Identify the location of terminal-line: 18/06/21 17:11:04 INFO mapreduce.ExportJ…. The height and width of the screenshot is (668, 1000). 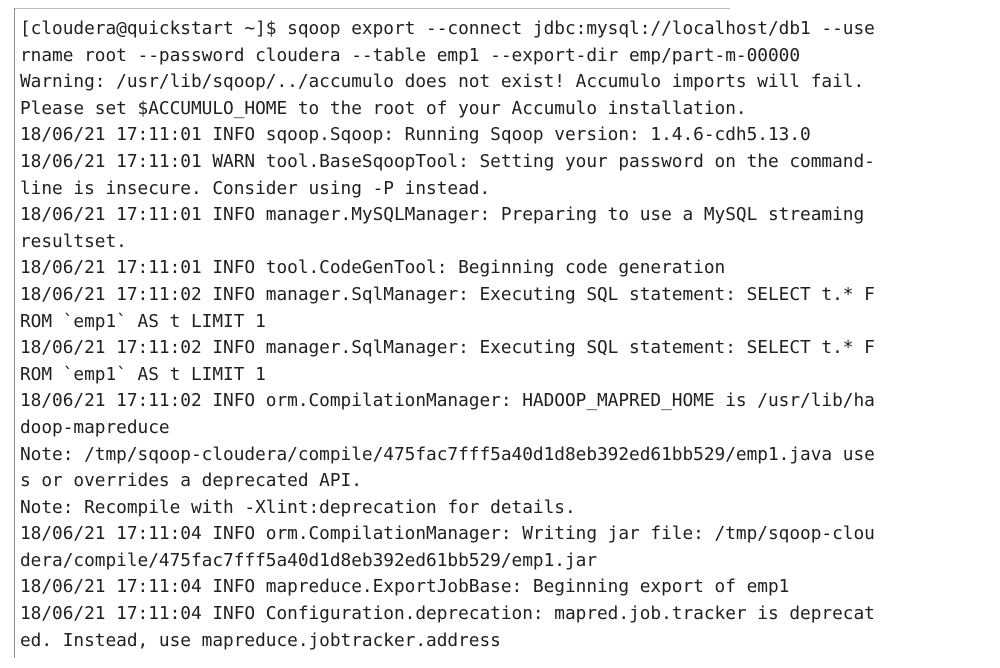
(405, 587).